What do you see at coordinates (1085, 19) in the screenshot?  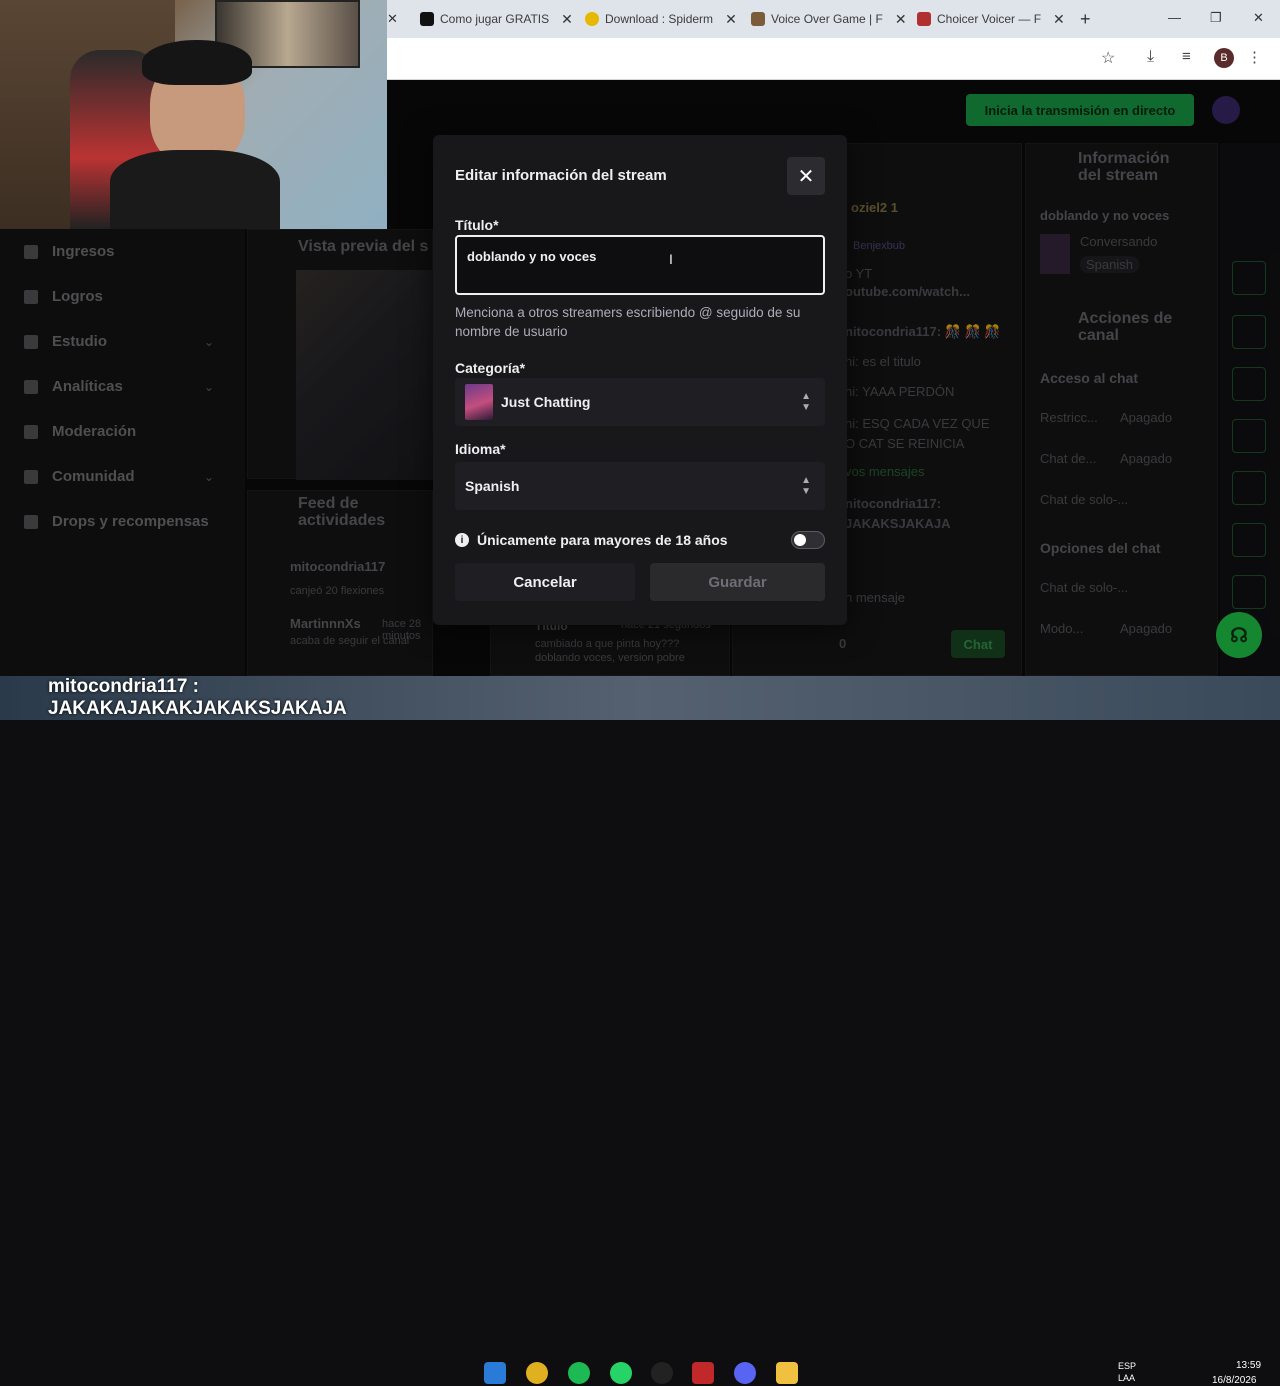 I see `new-tab-button: +` at bounding box center [1085, 19].